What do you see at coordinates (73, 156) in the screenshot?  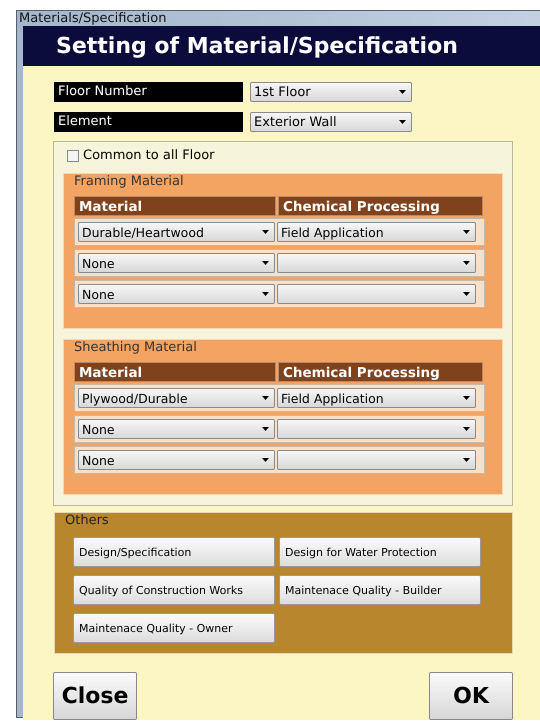 I see `checkbox` at bounding box center [73, 156].